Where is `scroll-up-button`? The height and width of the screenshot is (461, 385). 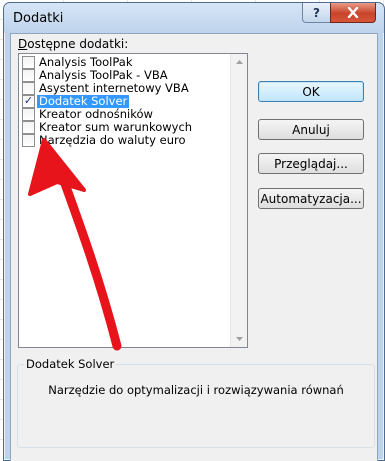 scroll-up-button is located at coordinates (239, 62).